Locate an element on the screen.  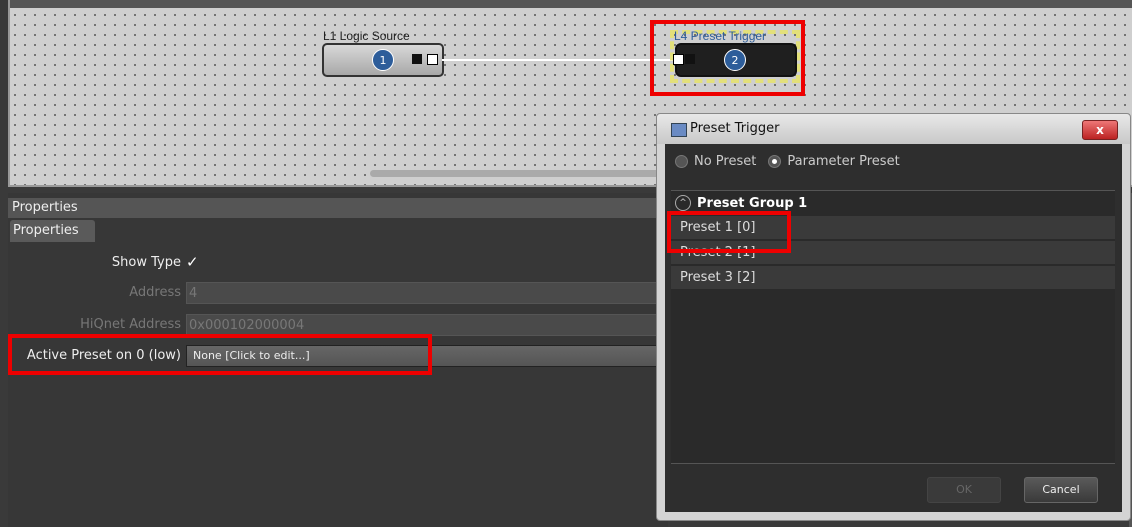
wire is located at coordinates (559, 60).